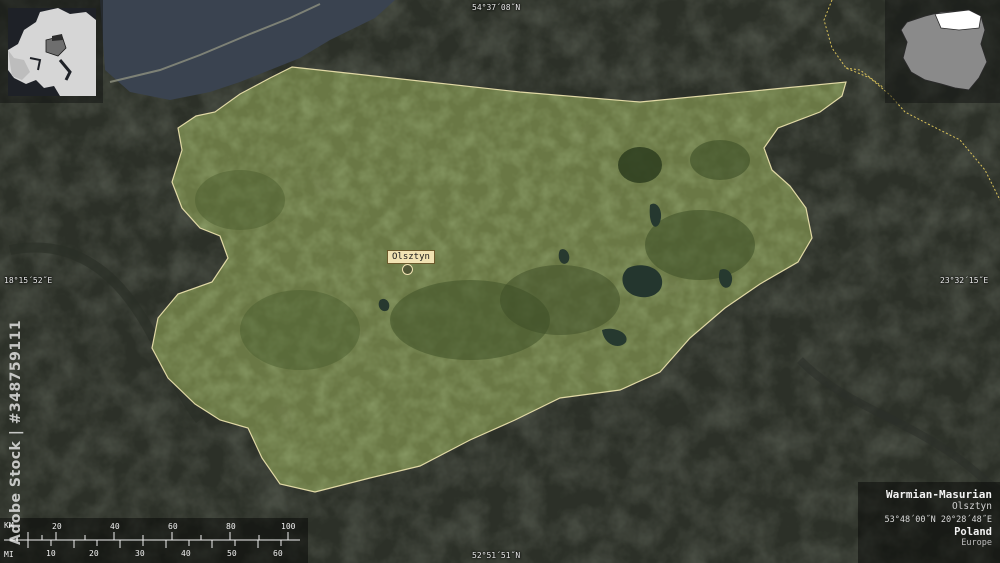 The height and width of the screenshot is (563, 1000). What do you see at coordinates (94, 553) in the screenshot?
I see `mi-tick: 20` at bounding box center [94, 553].